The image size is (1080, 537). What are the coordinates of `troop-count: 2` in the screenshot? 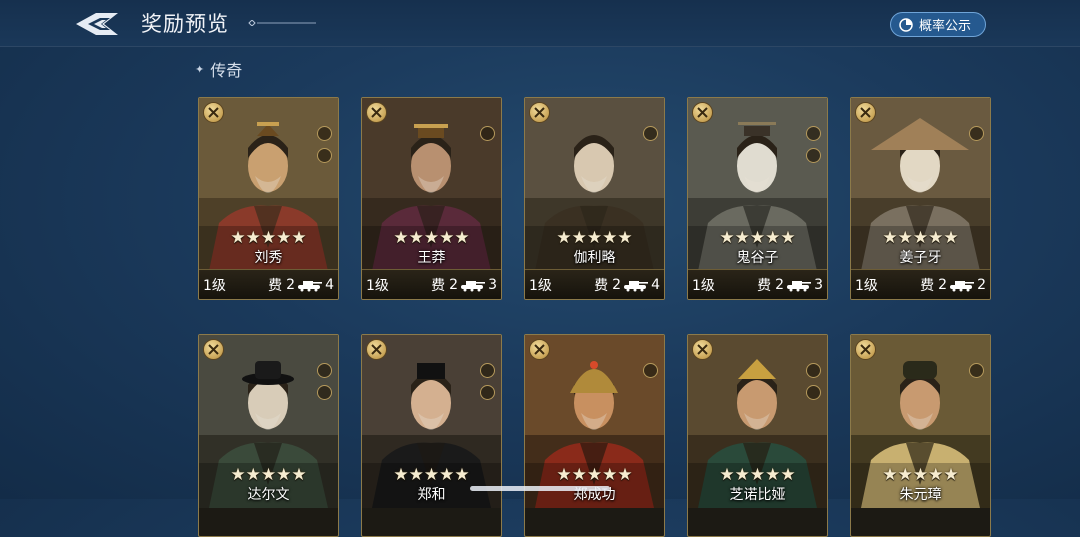 It's located at (981, 285).